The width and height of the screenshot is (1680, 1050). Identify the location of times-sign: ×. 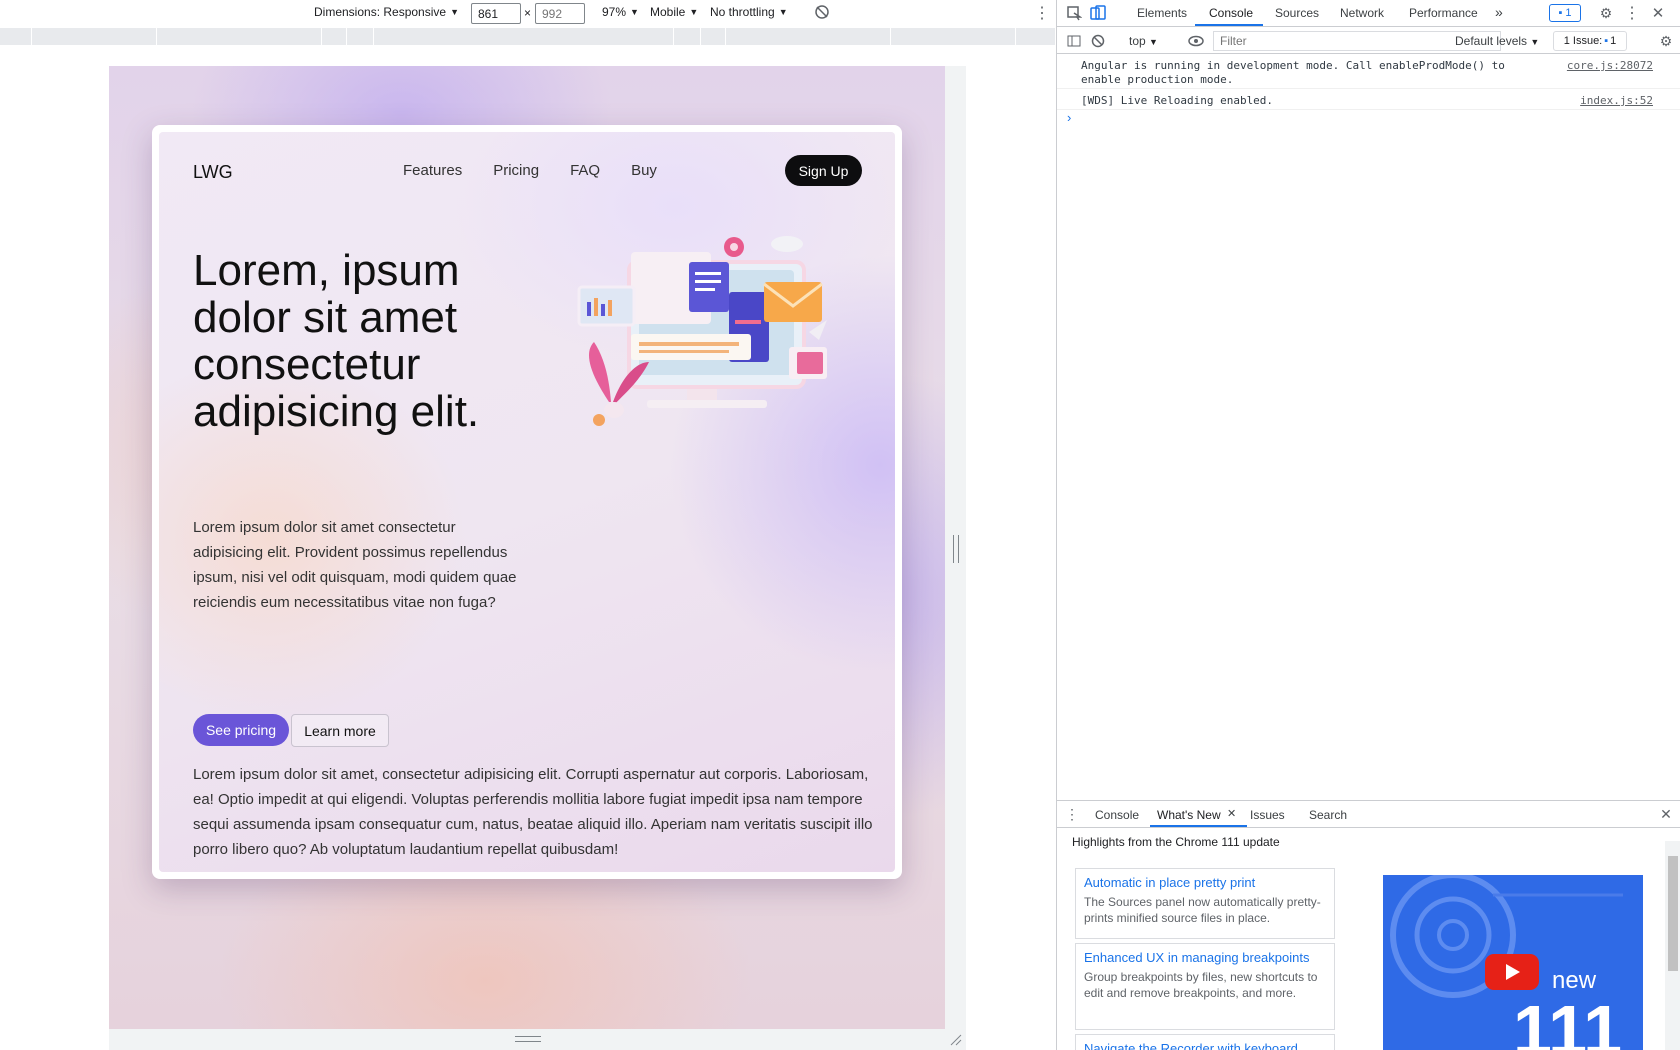
(528, 13).